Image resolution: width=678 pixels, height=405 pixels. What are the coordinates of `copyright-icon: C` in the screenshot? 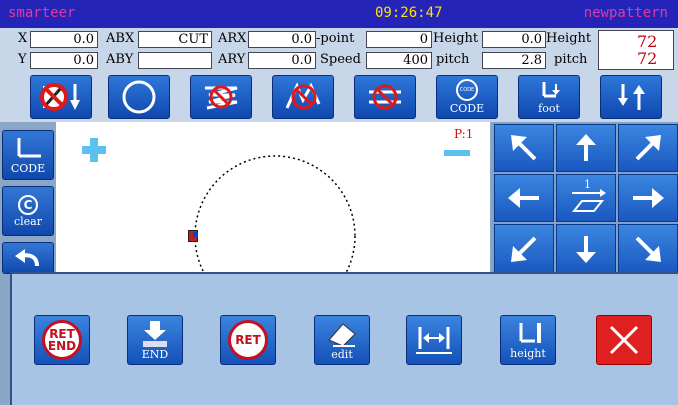 It's located at (28, 204).